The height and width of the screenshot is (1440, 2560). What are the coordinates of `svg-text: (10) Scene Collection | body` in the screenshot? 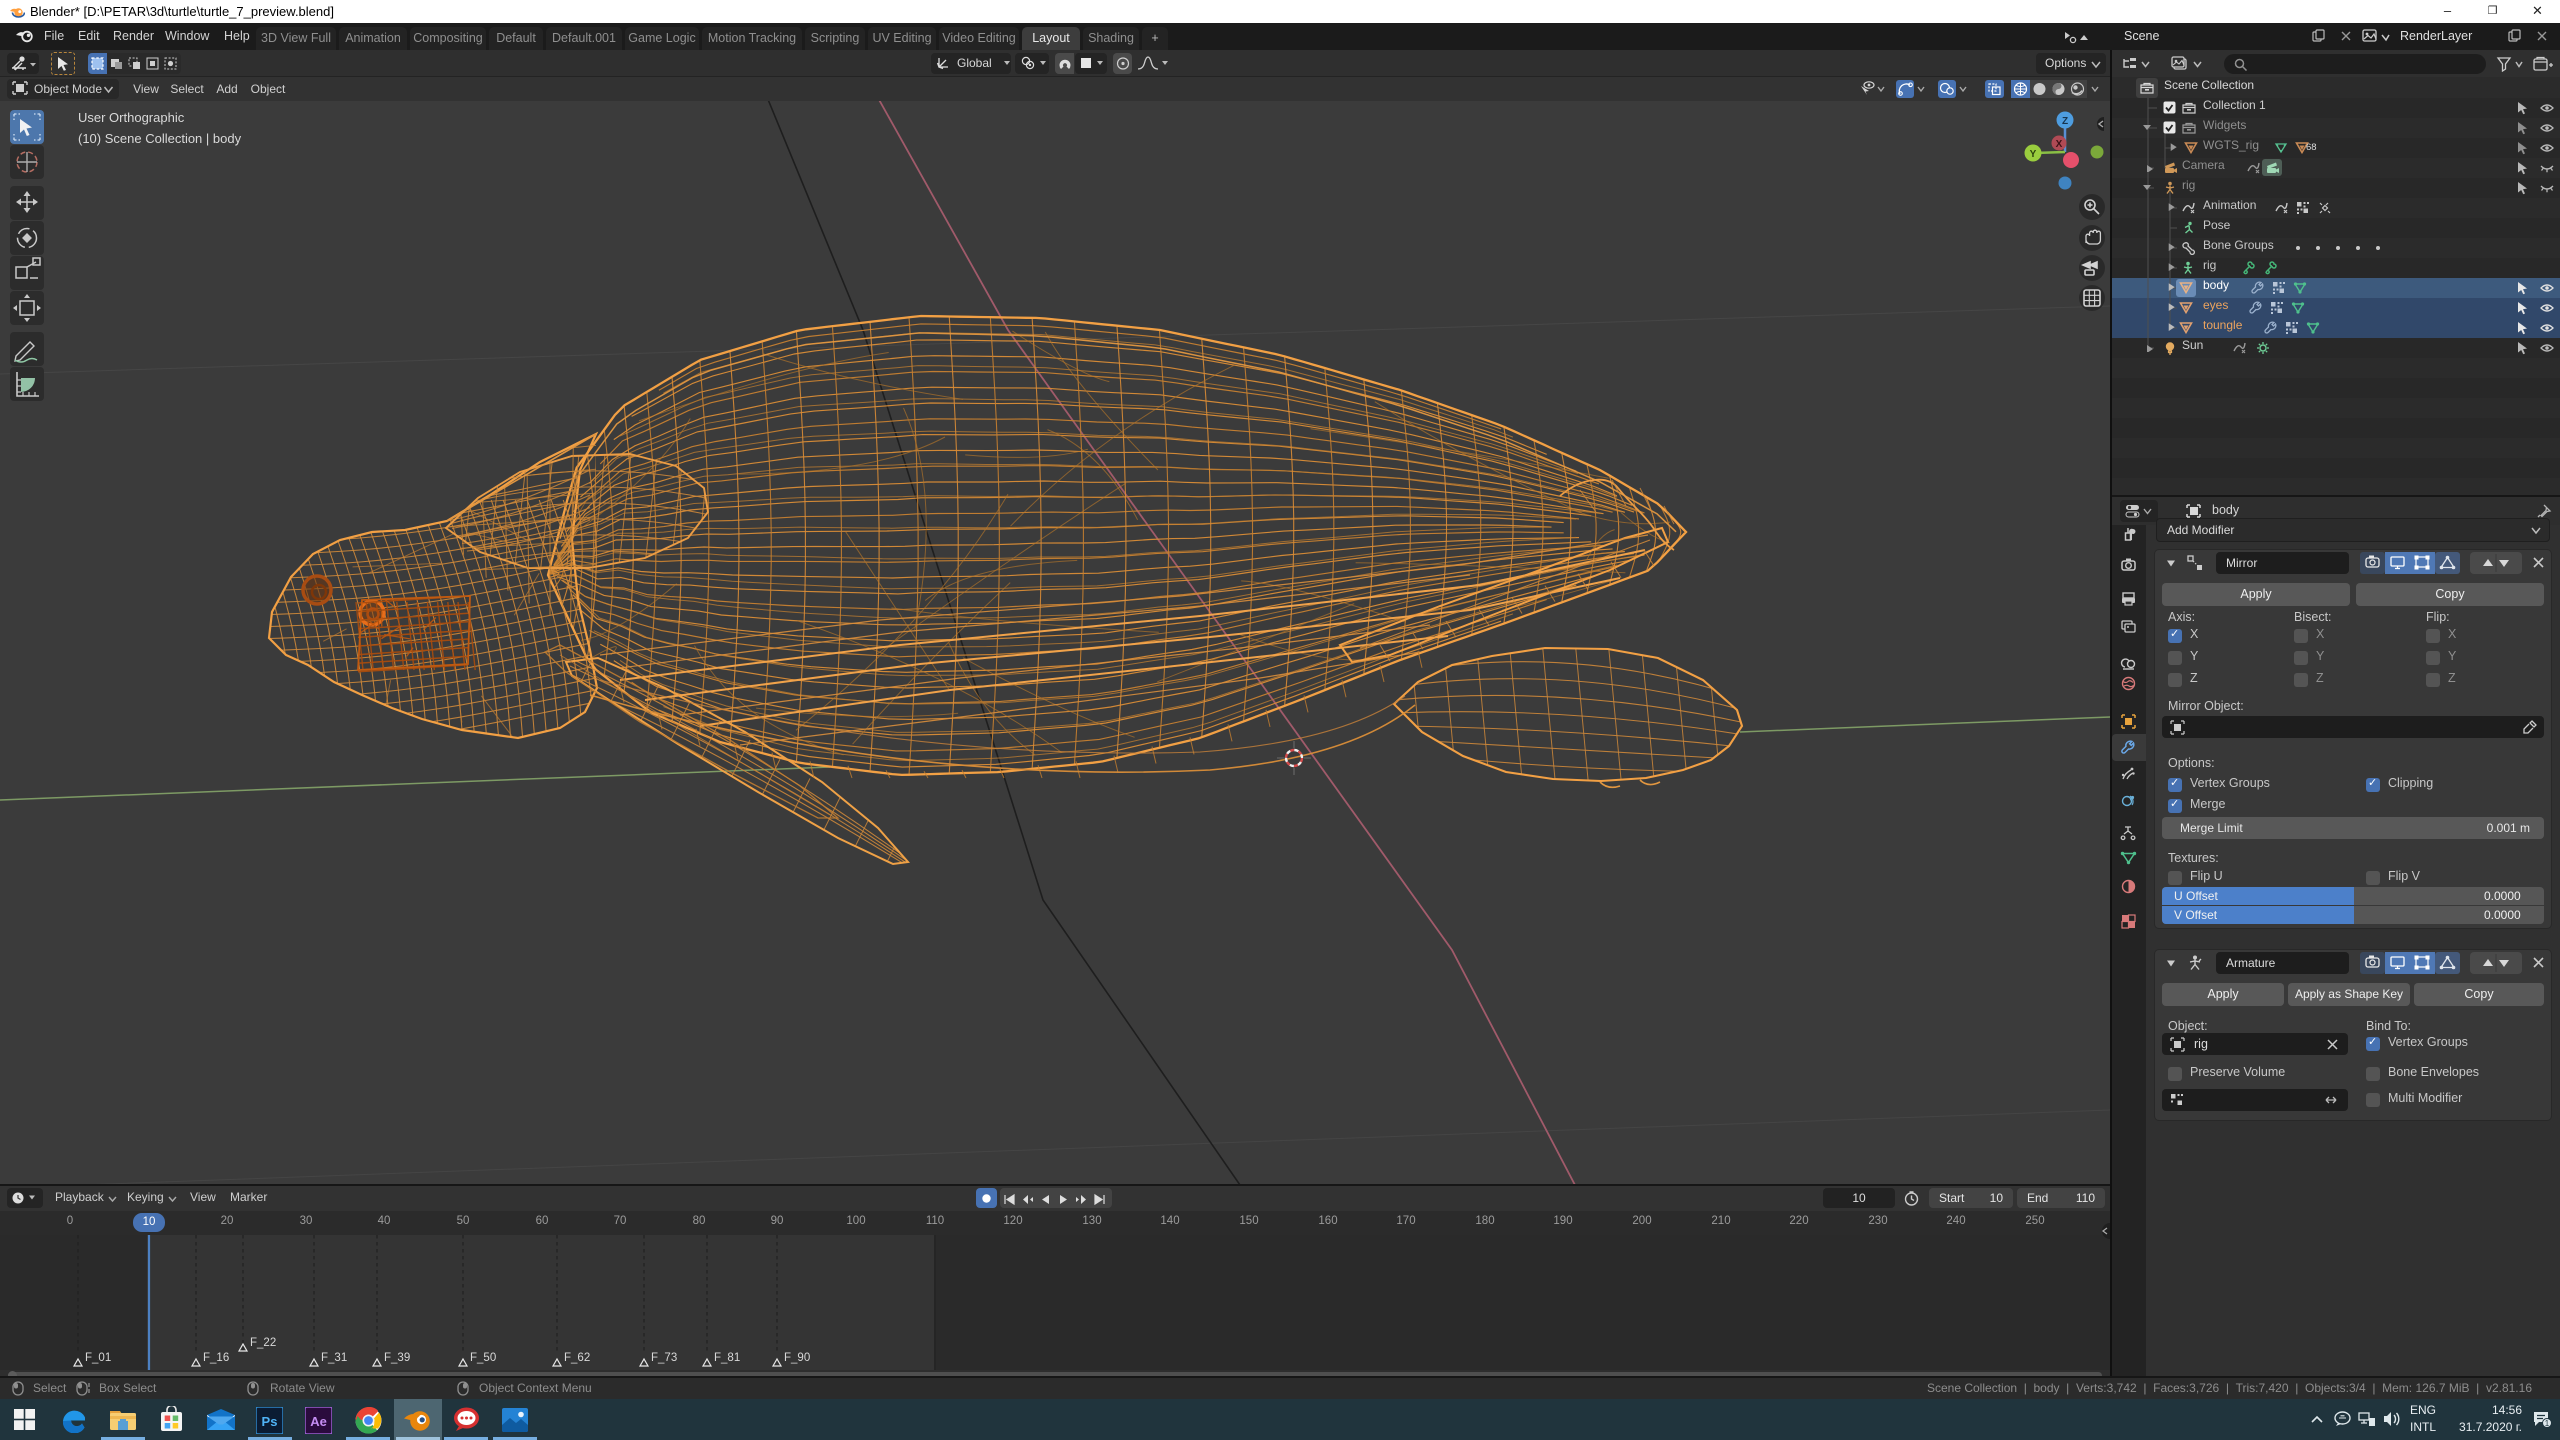 It's located at (160, 138).